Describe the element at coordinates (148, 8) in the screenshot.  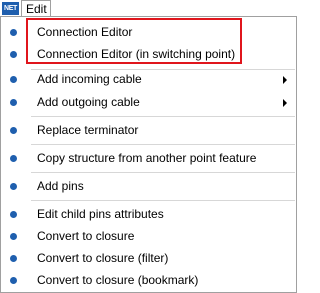
I see `menu-bar: NET Edit` at that location.